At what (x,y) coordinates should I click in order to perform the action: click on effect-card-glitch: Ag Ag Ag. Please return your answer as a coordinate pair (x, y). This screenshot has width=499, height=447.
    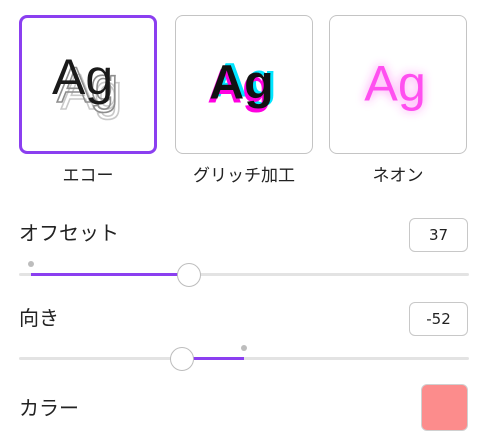
    Looking at the image, I should click on (244, 84).